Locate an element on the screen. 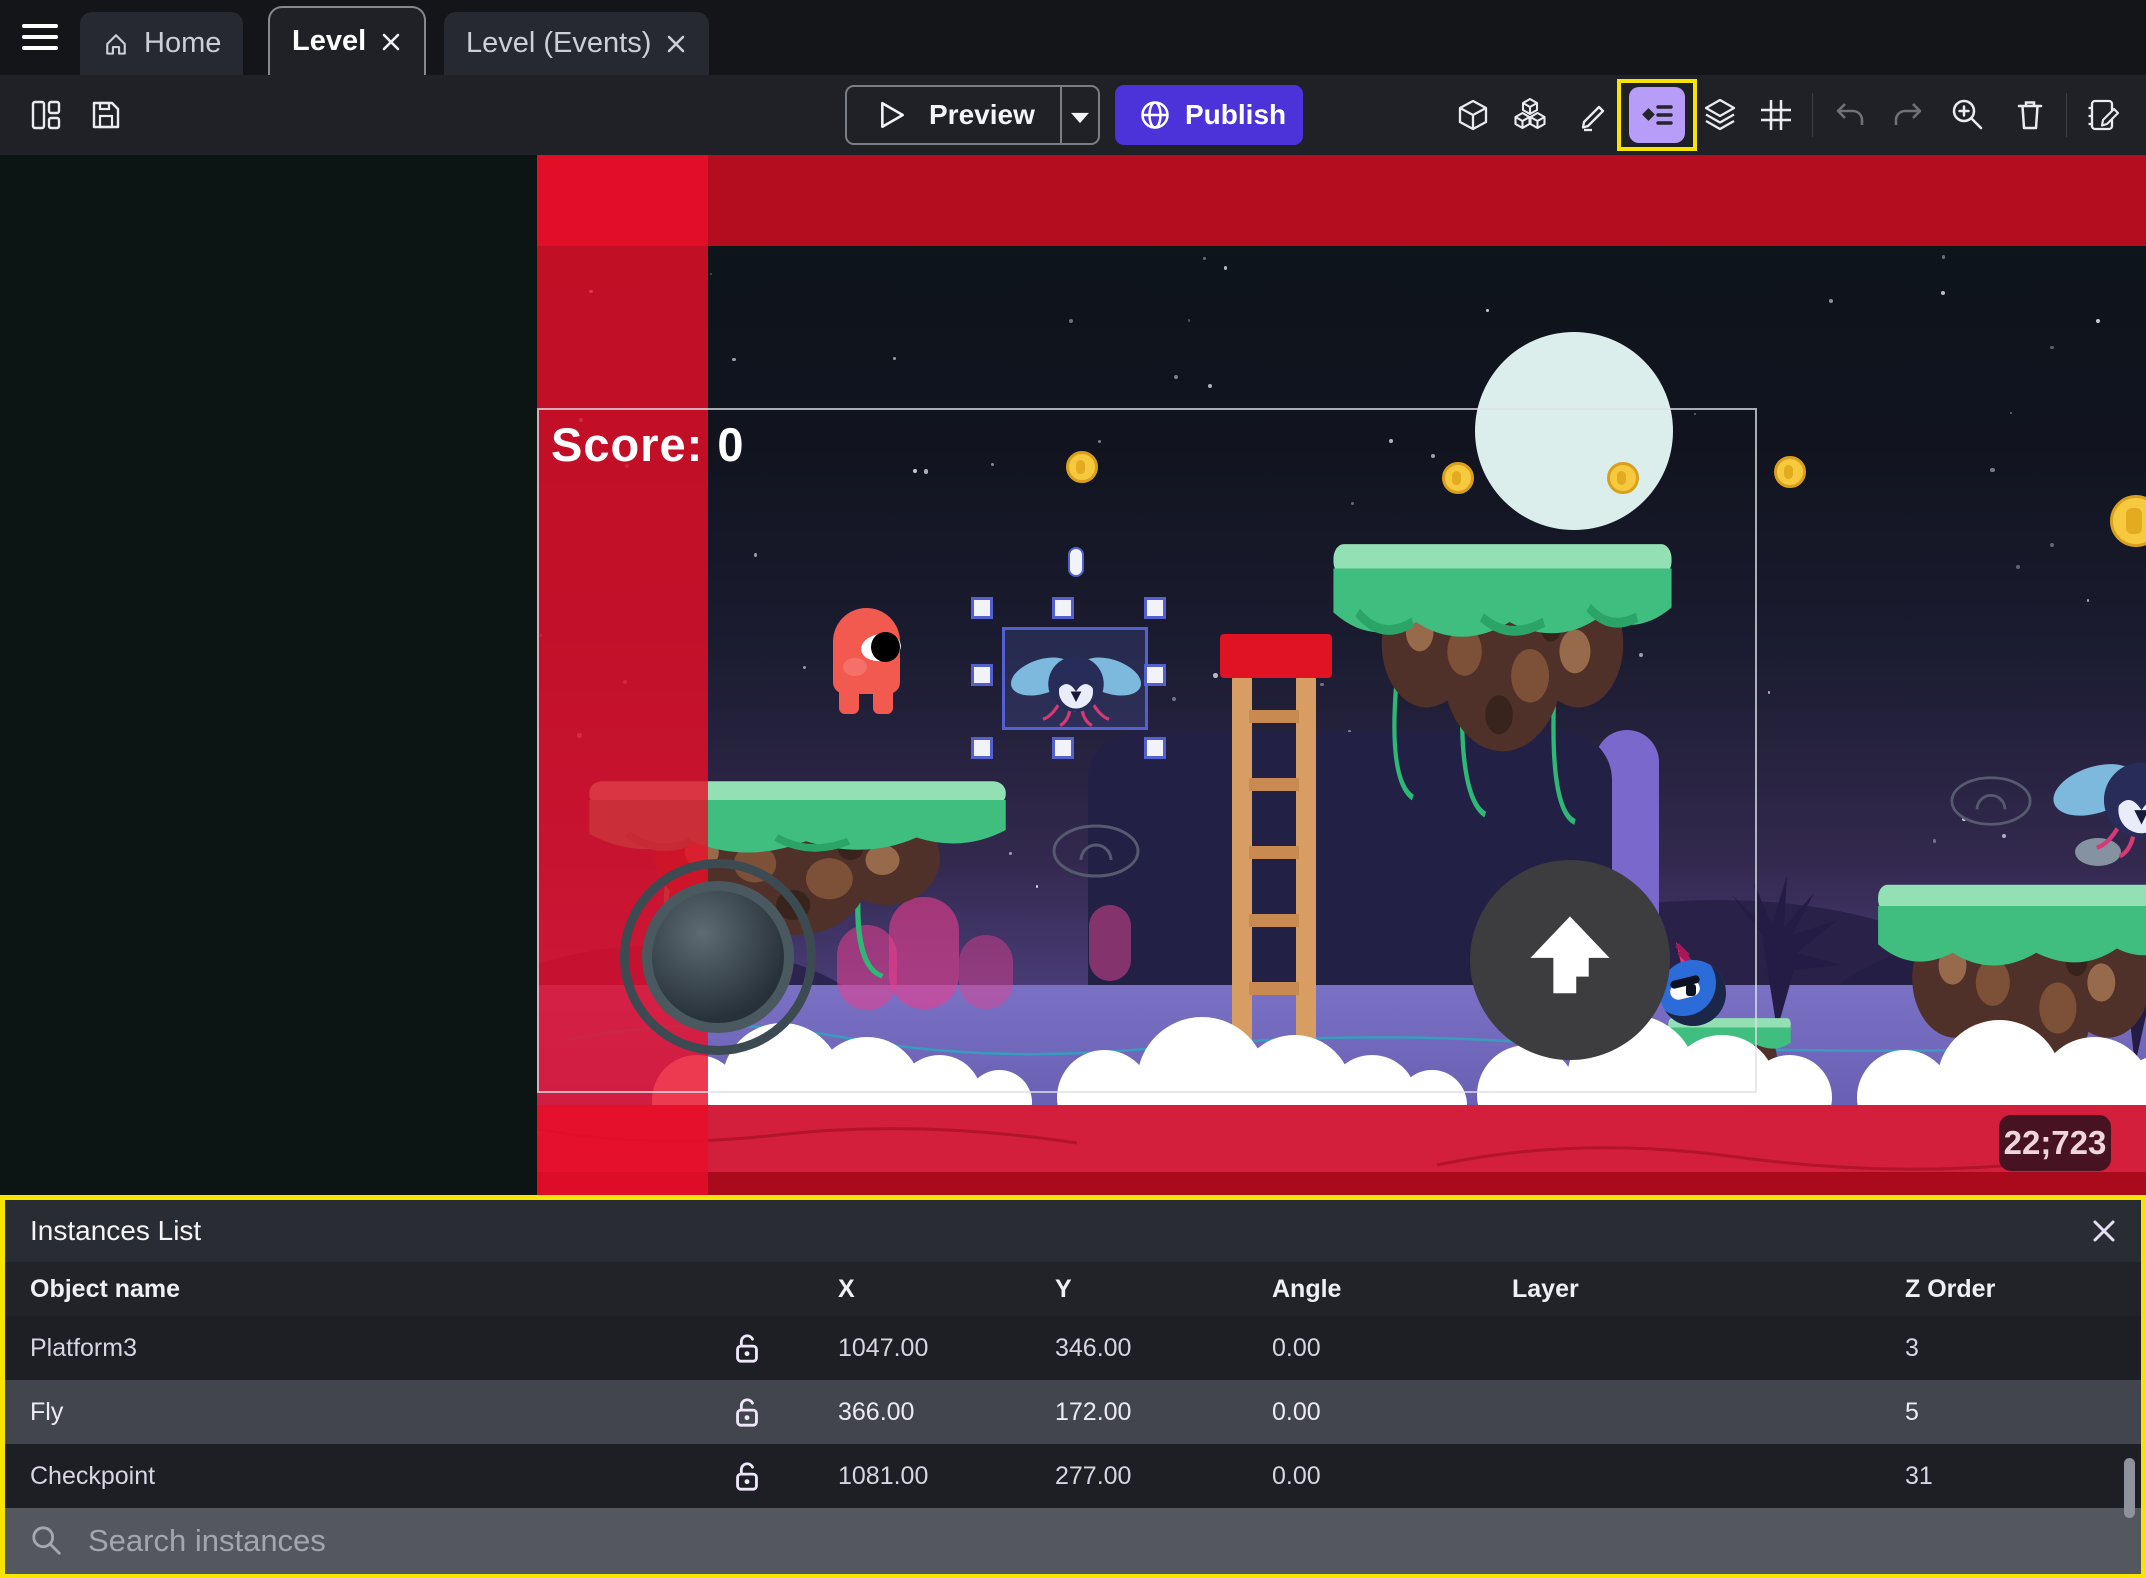 This screenshot has height=1578, width=2146. resize-handle-ne is located at coordinates (1155, 608).